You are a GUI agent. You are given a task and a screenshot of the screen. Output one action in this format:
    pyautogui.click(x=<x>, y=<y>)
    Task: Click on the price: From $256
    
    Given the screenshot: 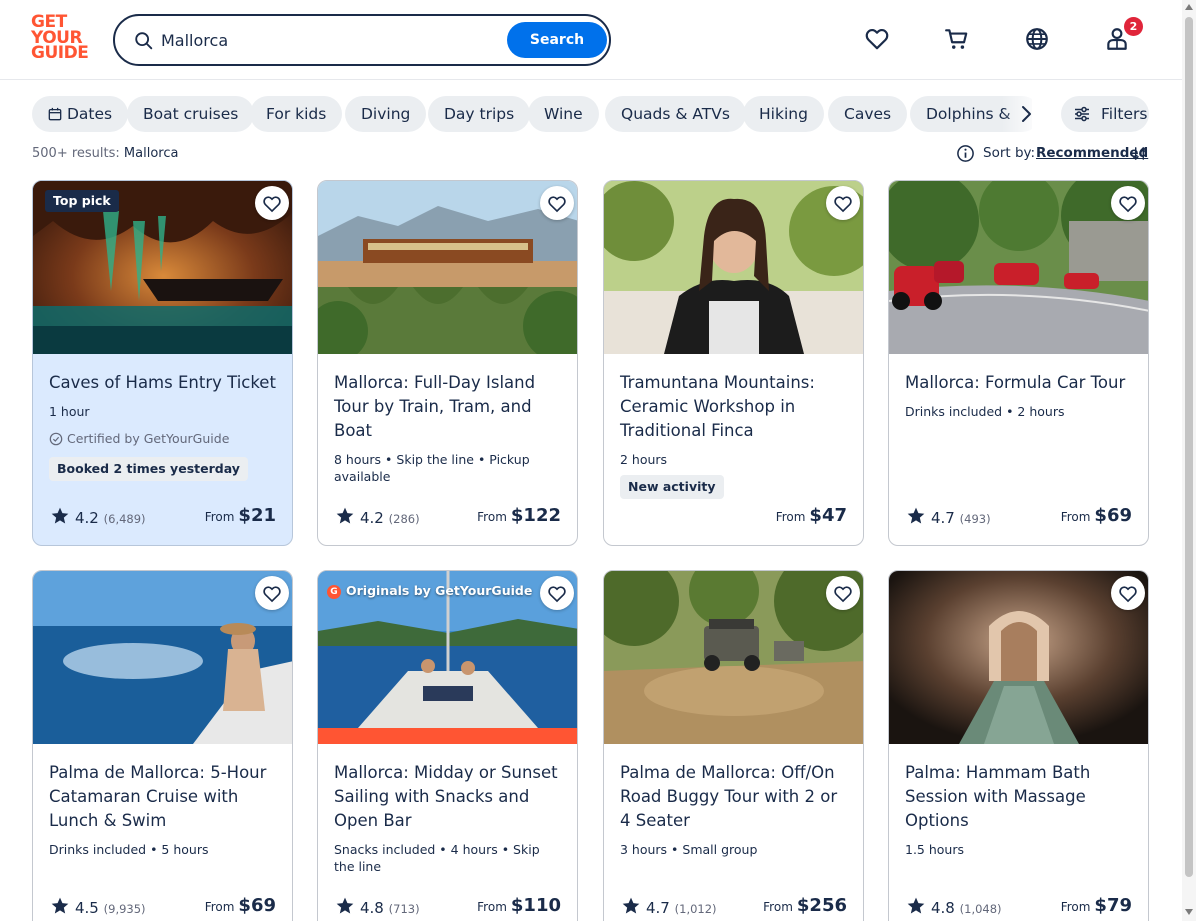 What is the action you would take?
    pyautogui.click(x=805, y=905)
    